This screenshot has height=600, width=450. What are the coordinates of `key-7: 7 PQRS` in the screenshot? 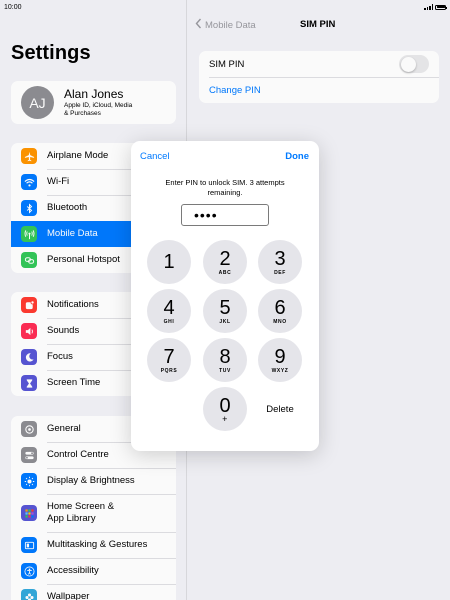 It's located at (169, 360).